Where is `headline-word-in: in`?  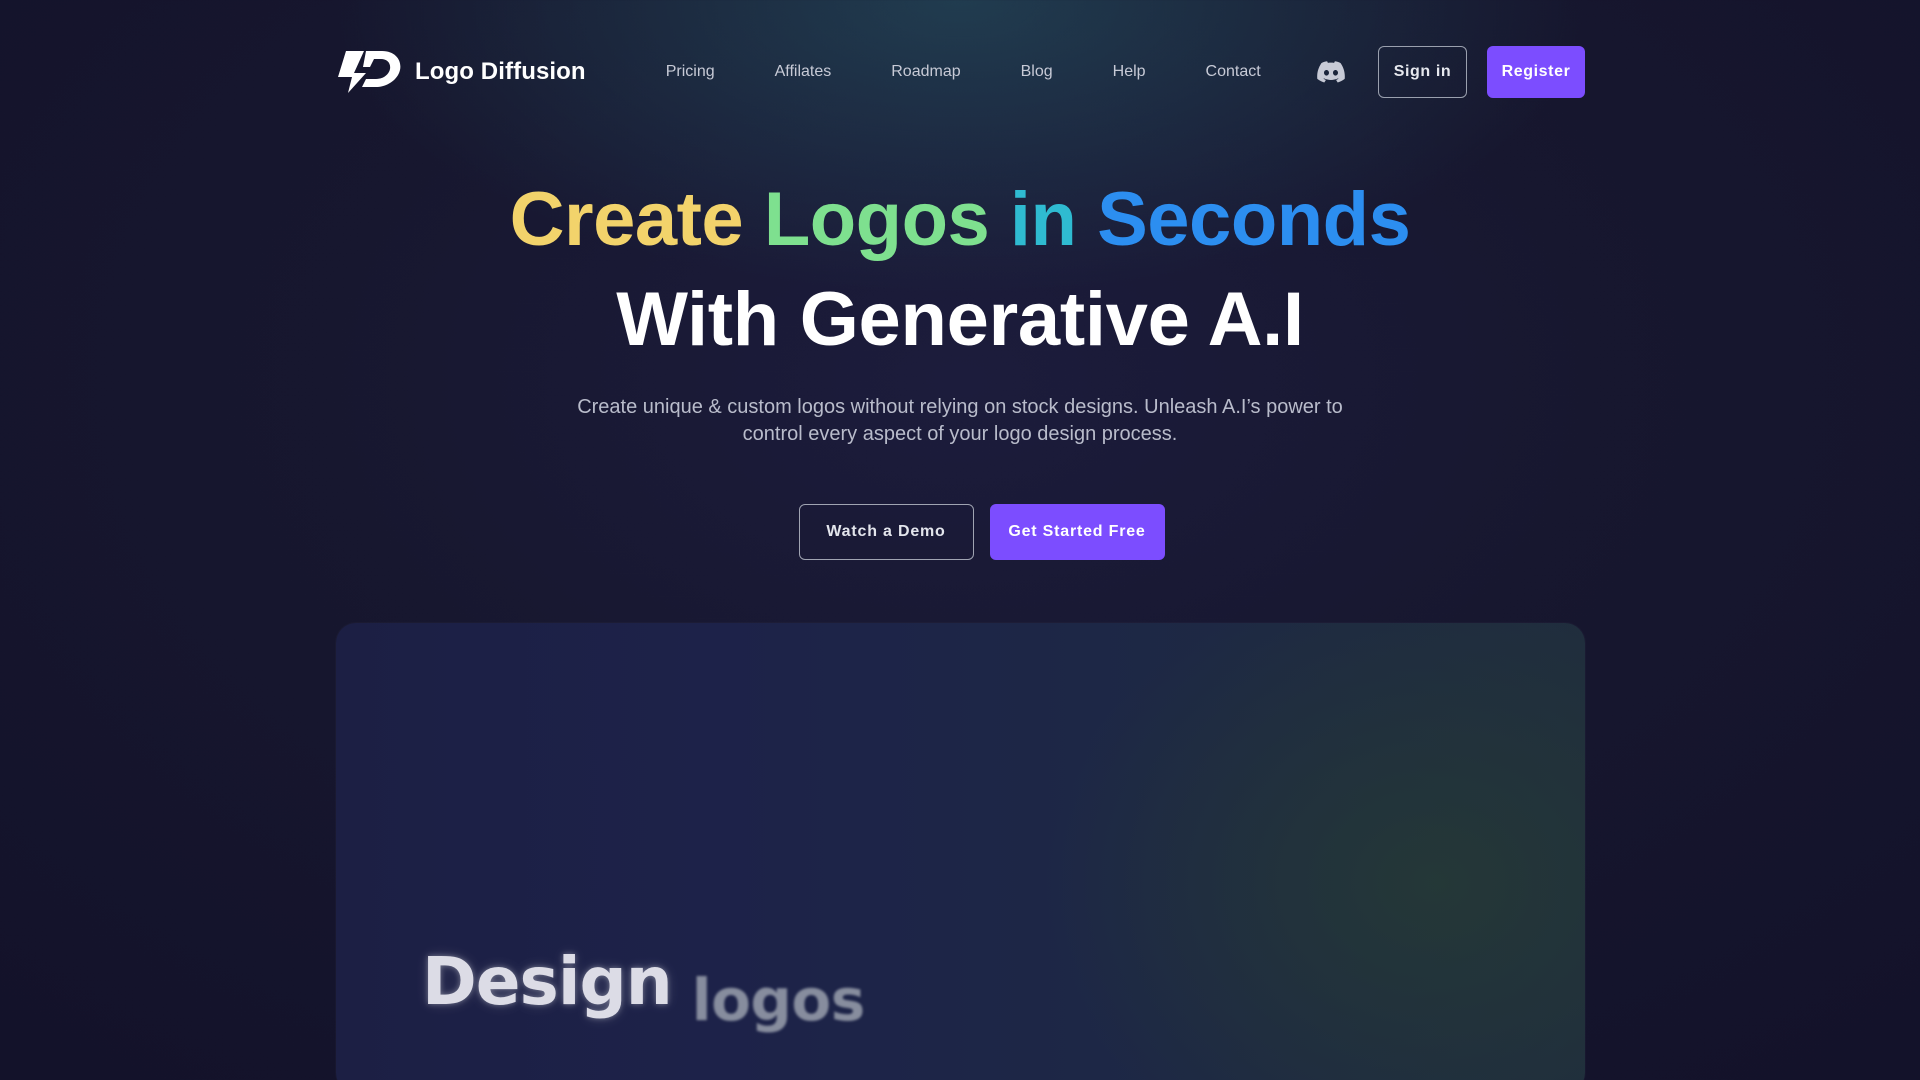
headline-word-in: in is located at coordinates (1043, 219).